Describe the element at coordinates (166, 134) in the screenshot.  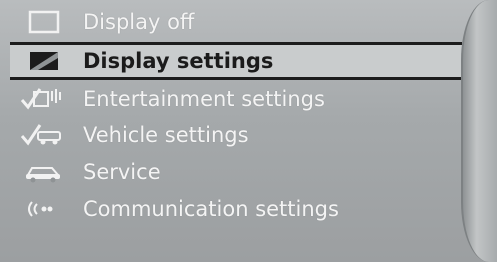
I see `menu-item-label: Vehicle settings` at that location.